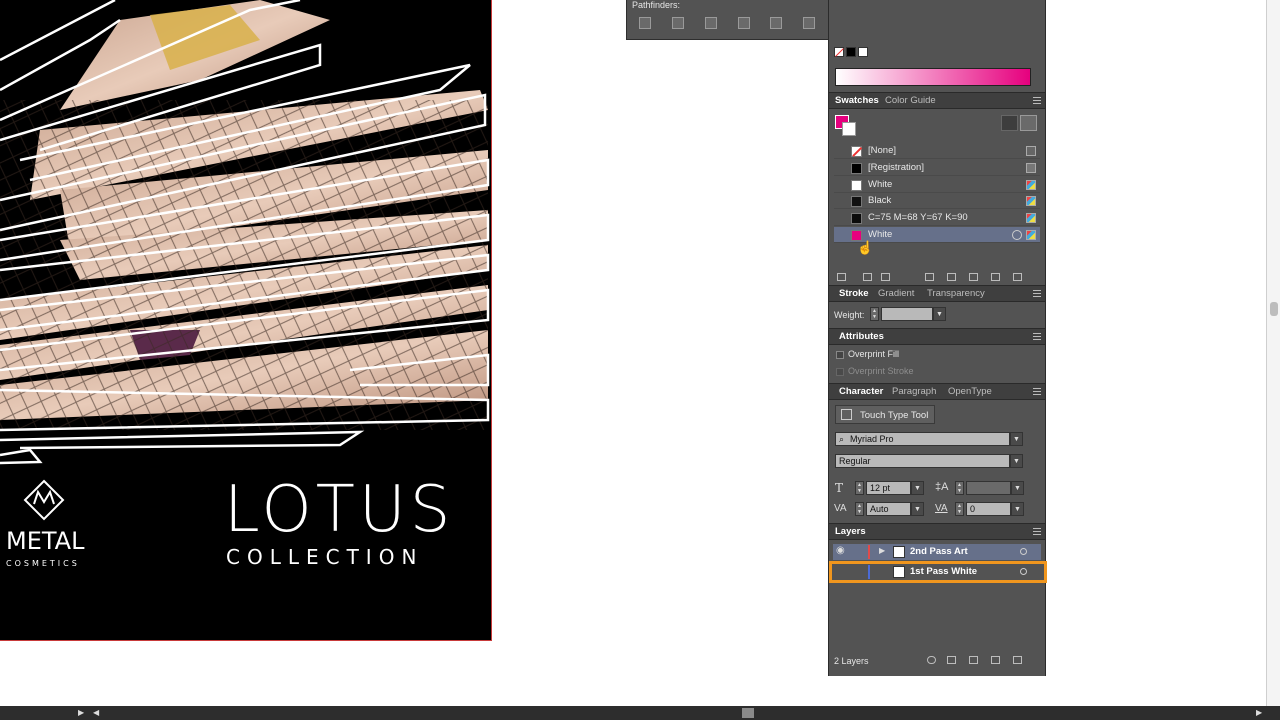 This screenshot has width=1280, height=720. I want to click on minus-back-icon, so click(809, 23).